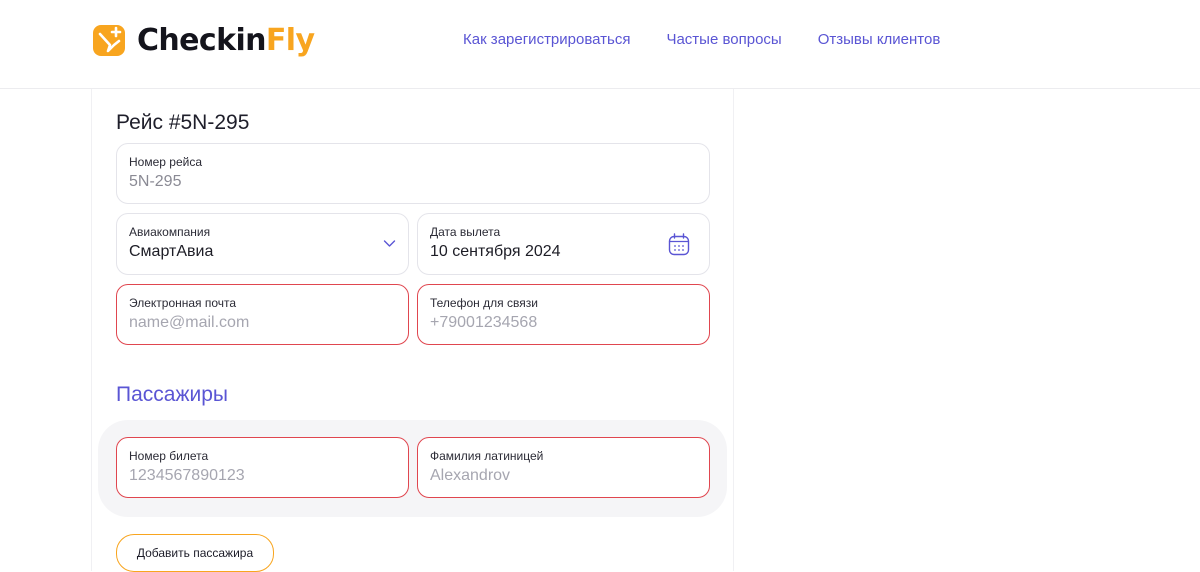 This screenshot has height=572, width=1200. Describe the element at coordinates (563, 244) in the screenshot. I see `departure-date-field: Дата вылета 10 сентября 2024` at that location.